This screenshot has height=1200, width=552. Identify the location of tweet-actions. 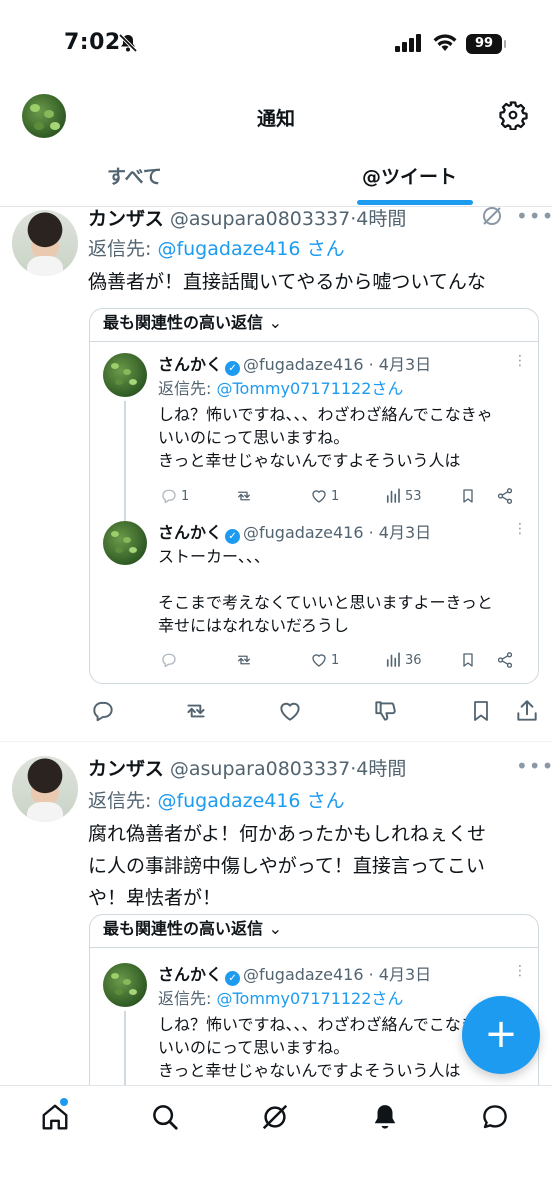
(314, 712).